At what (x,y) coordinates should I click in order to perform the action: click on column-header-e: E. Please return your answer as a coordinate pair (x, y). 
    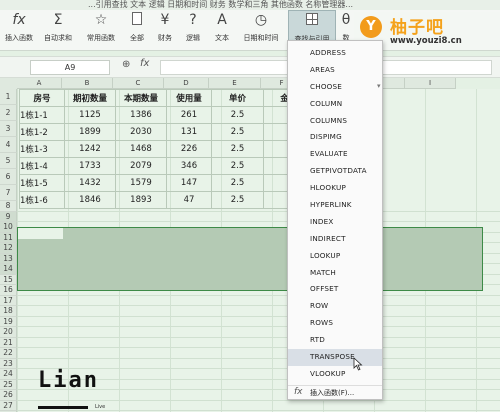
    Looking at the image, I should click on (235, 83).